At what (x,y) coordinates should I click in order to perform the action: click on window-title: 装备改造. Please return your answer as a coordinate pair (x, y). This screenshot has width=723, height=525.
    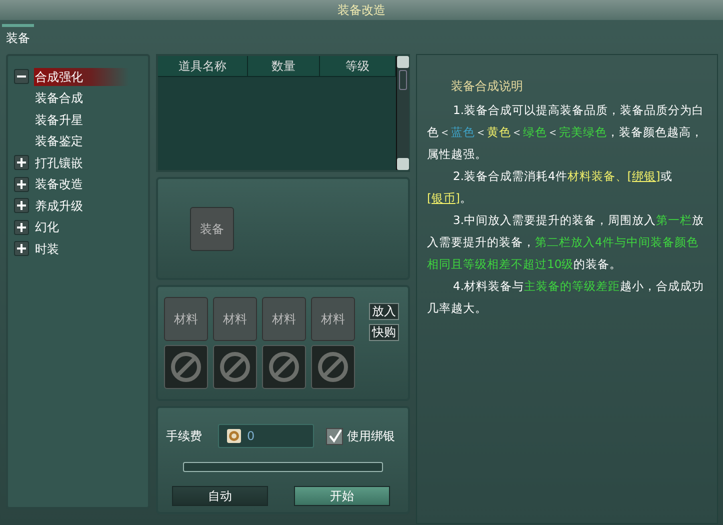
    Looking at the image, I should click on (362, 10).